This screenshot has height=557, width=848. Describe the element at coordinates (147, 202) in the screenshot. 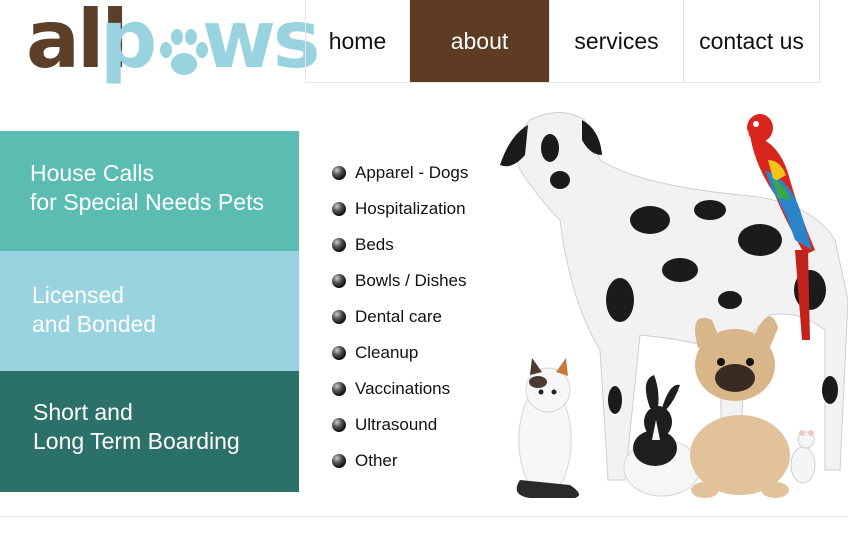

I see `panel-house-calls-line2: for Special Needs Pets` at that location.